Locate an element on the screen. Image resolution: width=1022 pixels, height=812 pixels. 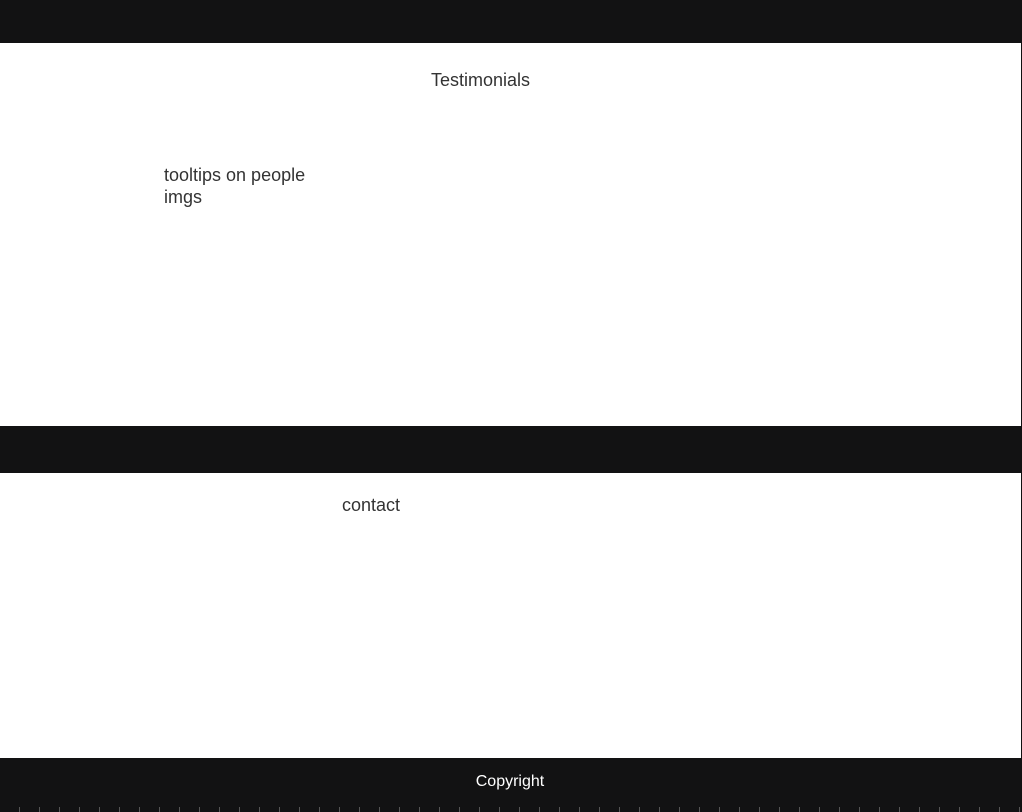
top-header-band is located at coordinates (511, 21).